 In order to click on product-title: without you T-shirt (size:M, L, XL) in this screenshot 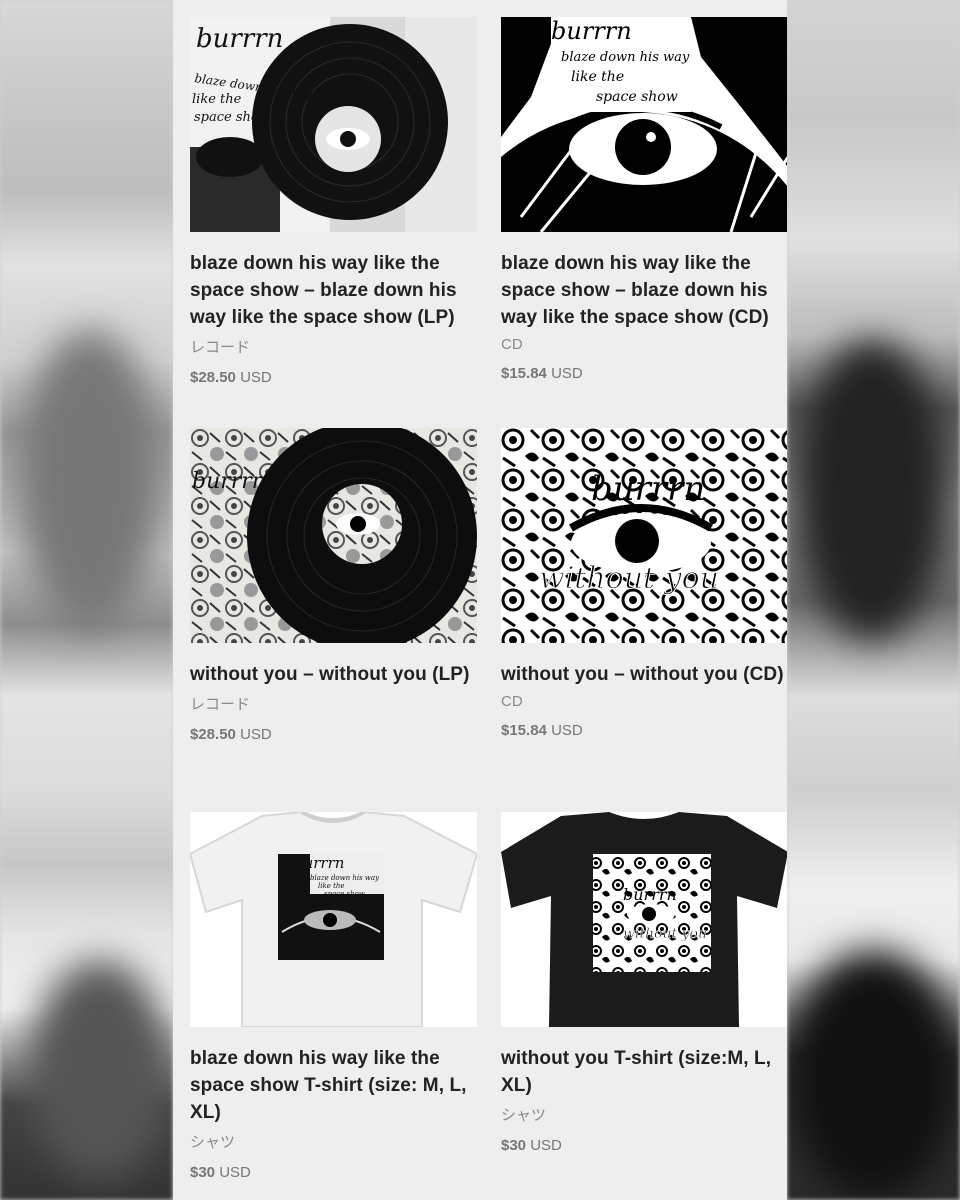, I will do `click(644, 1072)`.